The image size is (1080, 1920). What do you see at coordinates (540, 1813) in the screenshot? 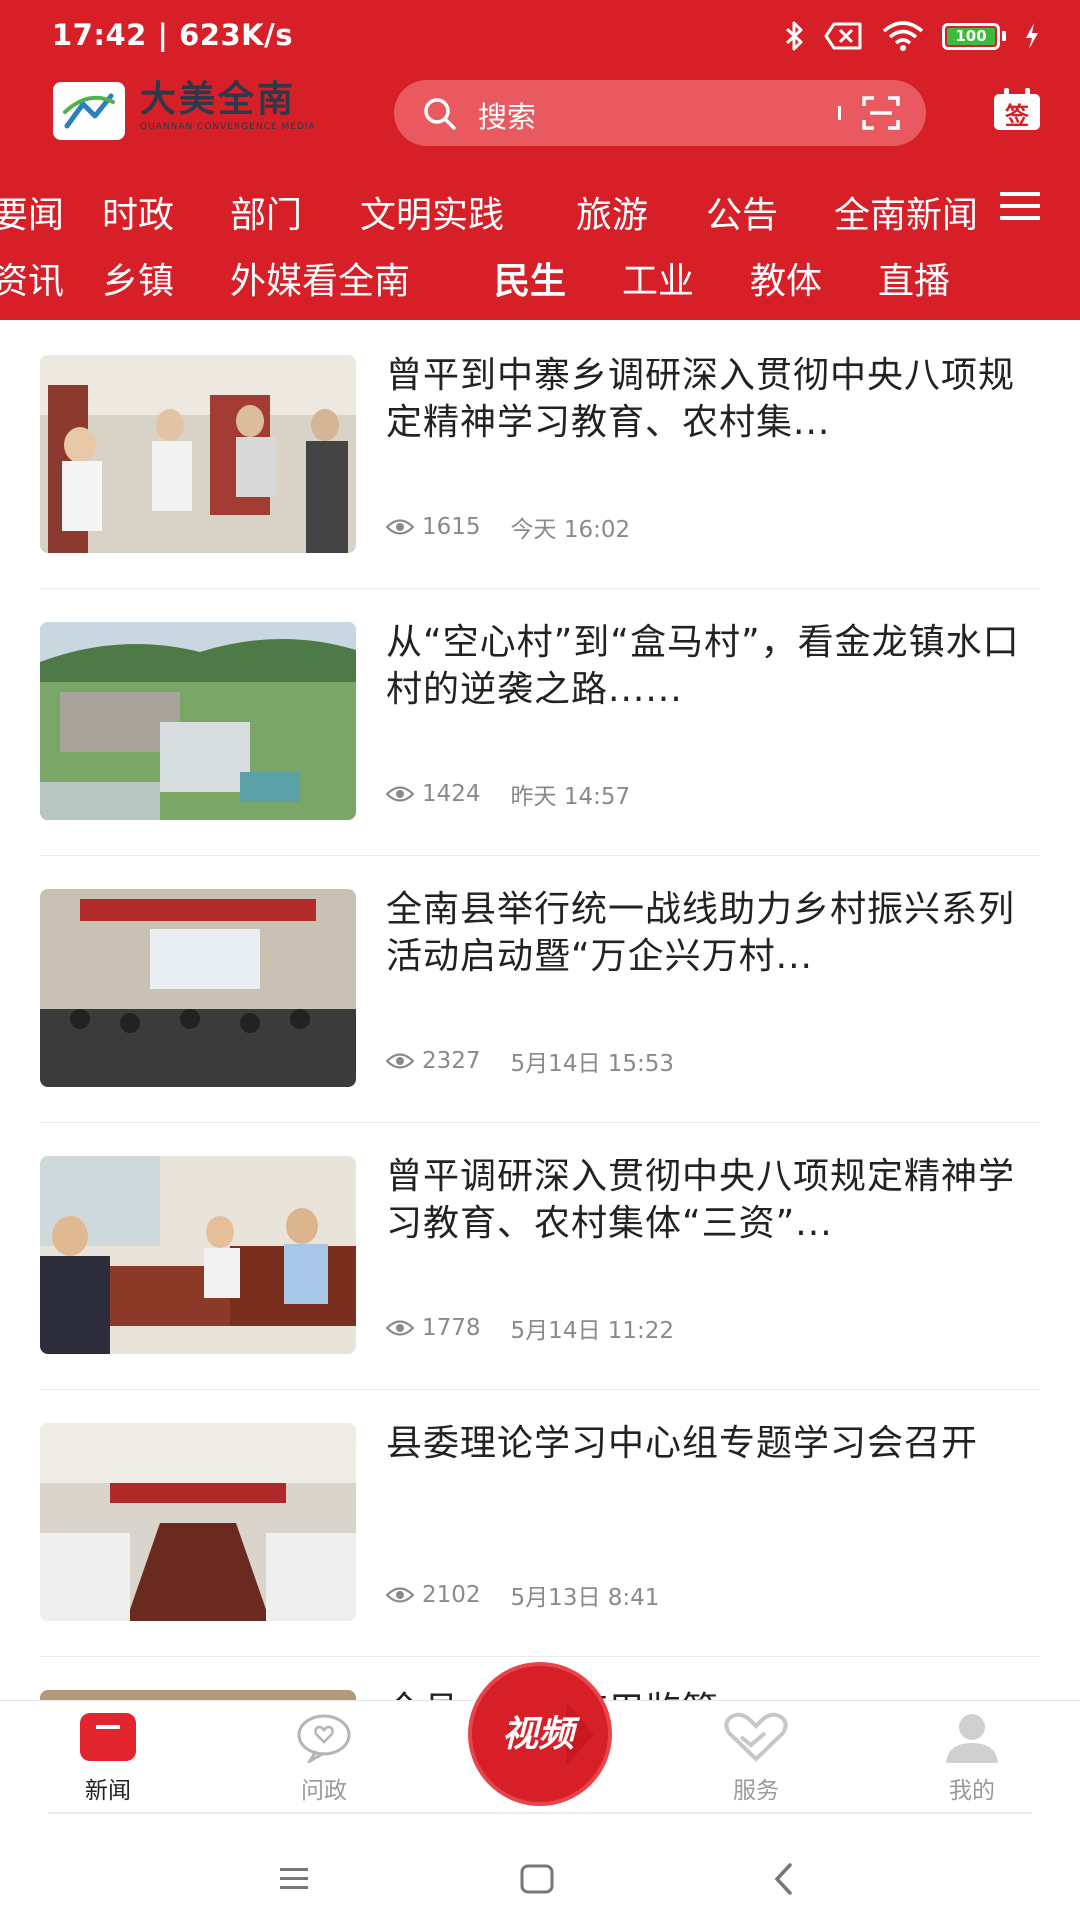
I see `nav-divider` at bounding box center [540, 1813].